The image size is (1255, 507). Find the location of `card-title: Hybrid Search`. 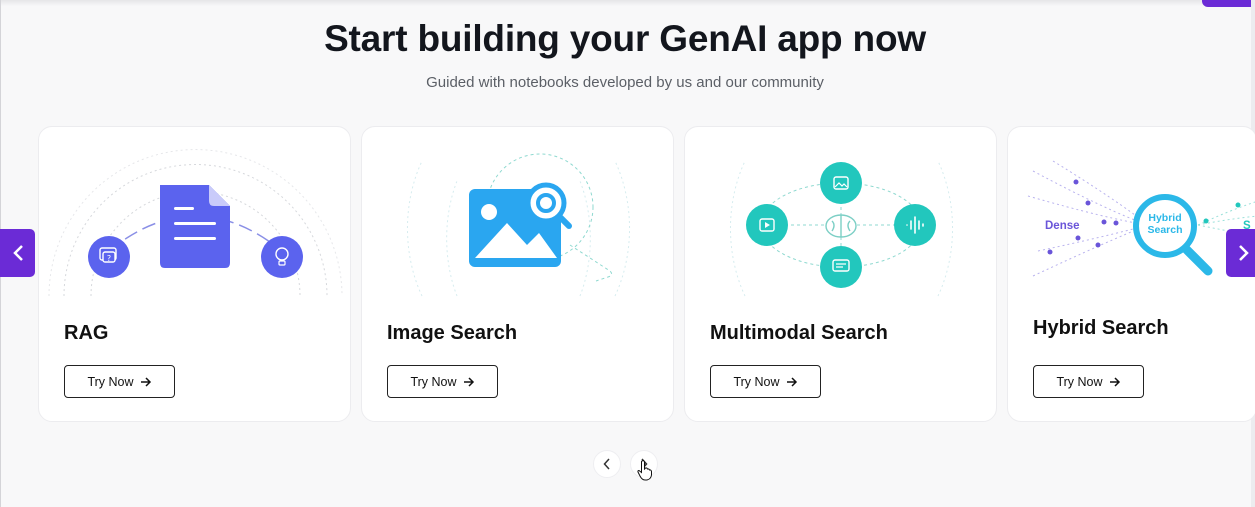

card-title: Hybrid Search is located at coordinates (1101, 328).